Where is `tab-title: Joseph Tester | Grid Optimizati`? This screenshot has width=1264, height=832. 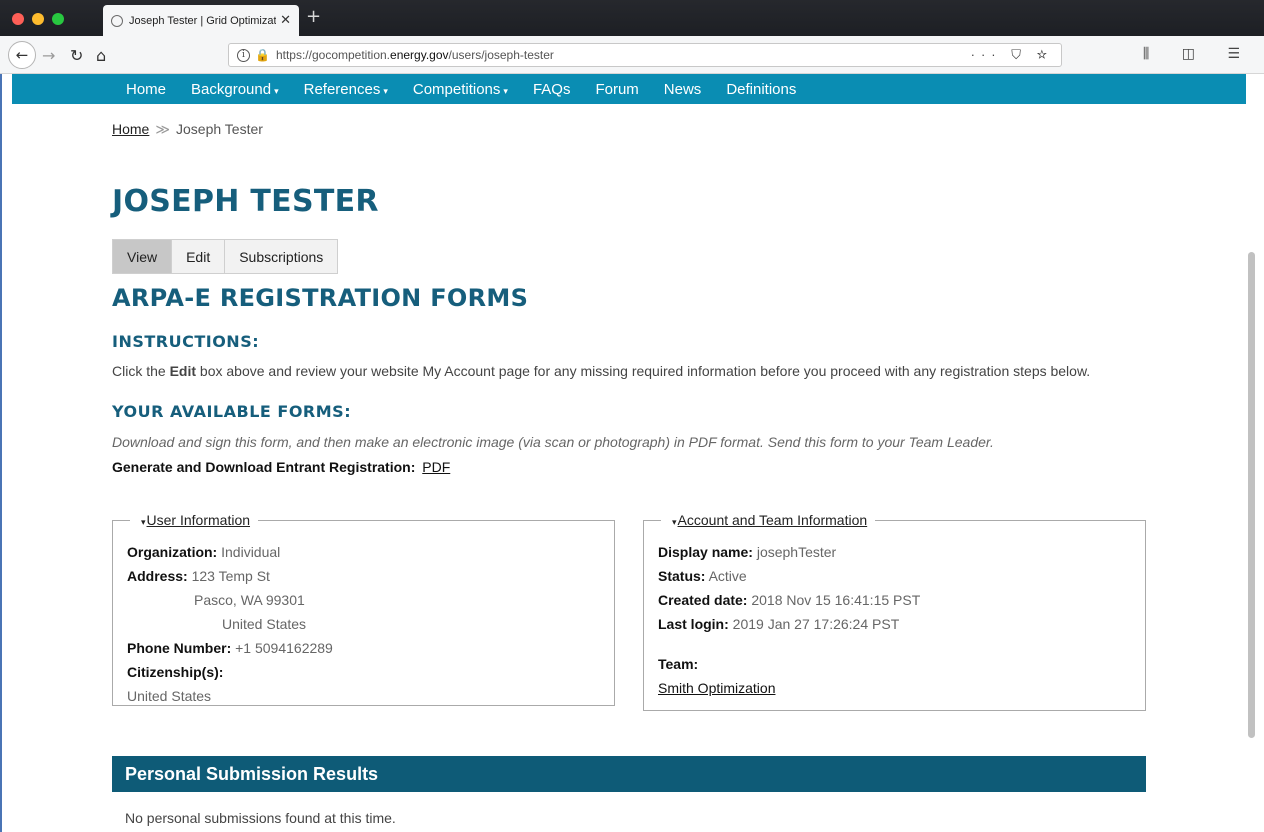 tab-title: Joseph Tester | Grid Optimizati is located at coordinates (203, 20).